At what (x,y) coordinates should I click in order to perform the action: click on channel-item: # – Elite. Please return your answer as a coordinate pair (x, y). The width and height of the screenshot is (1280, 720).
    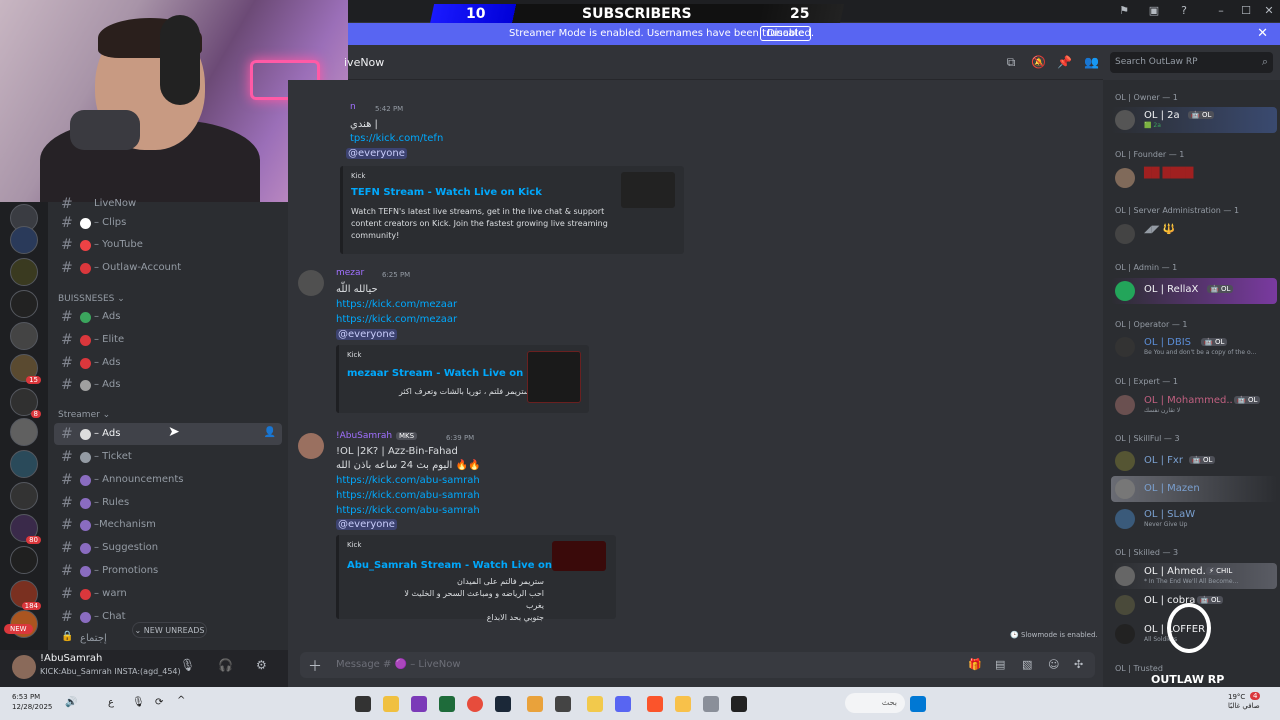
    Looking at the image, I should click on (168, 340).